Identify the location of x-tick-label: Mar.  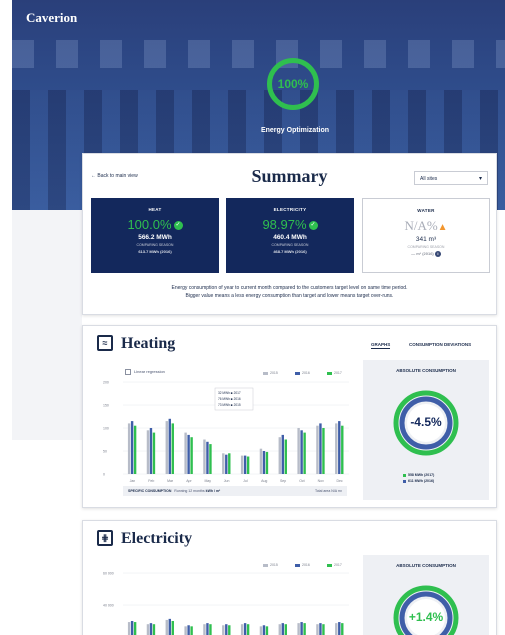
(170, 481).